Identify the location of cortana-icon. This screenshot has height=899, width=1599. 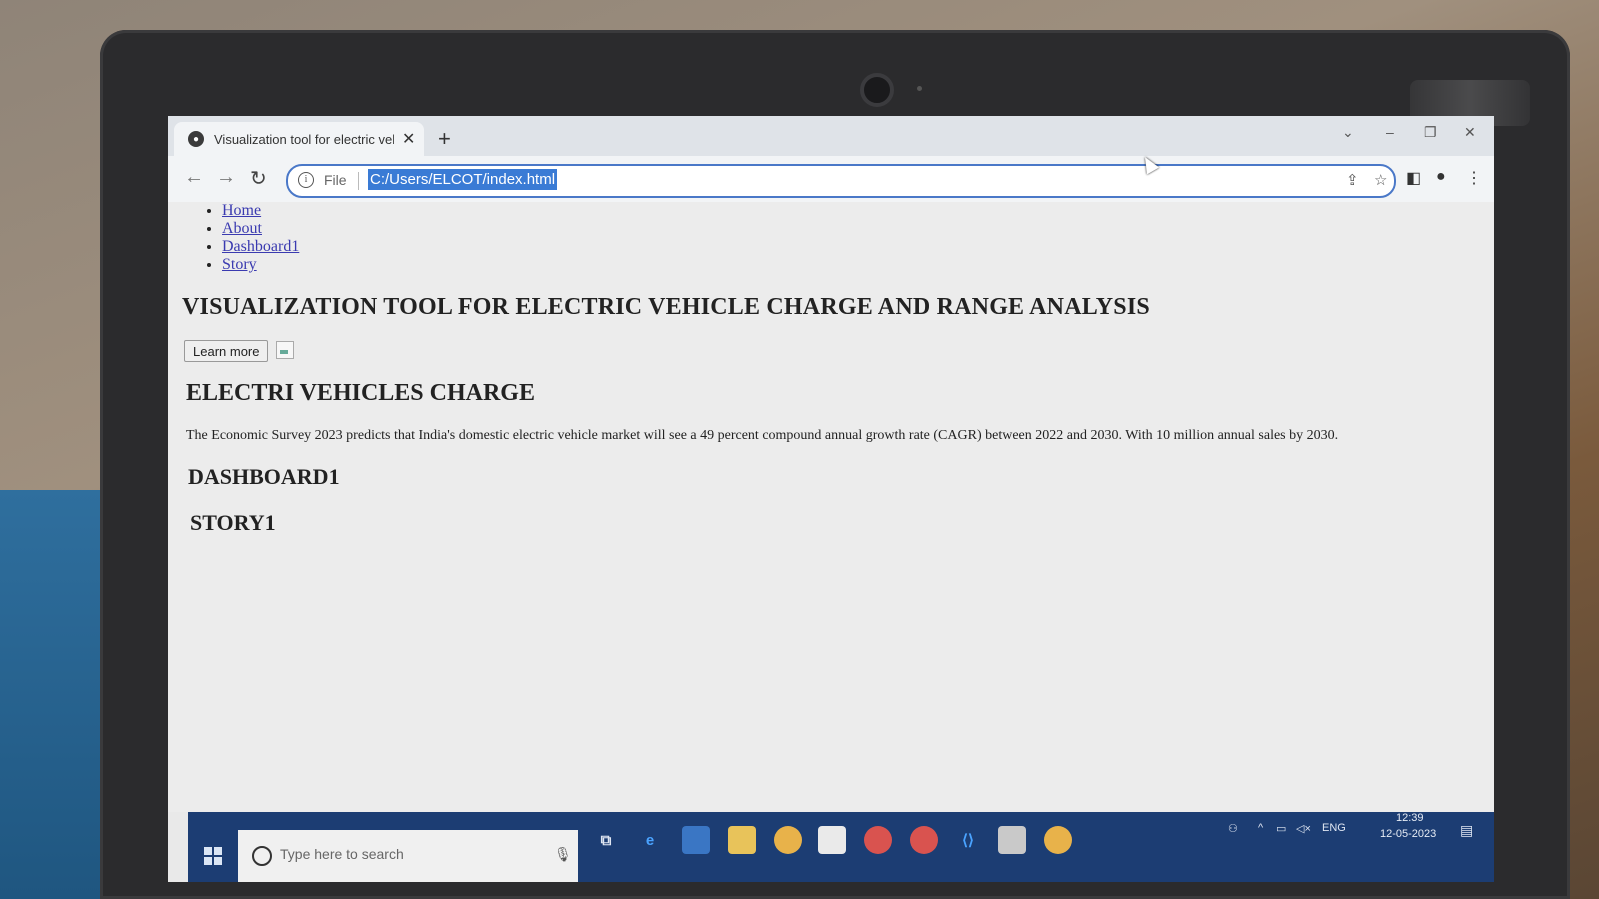
(262, 856).